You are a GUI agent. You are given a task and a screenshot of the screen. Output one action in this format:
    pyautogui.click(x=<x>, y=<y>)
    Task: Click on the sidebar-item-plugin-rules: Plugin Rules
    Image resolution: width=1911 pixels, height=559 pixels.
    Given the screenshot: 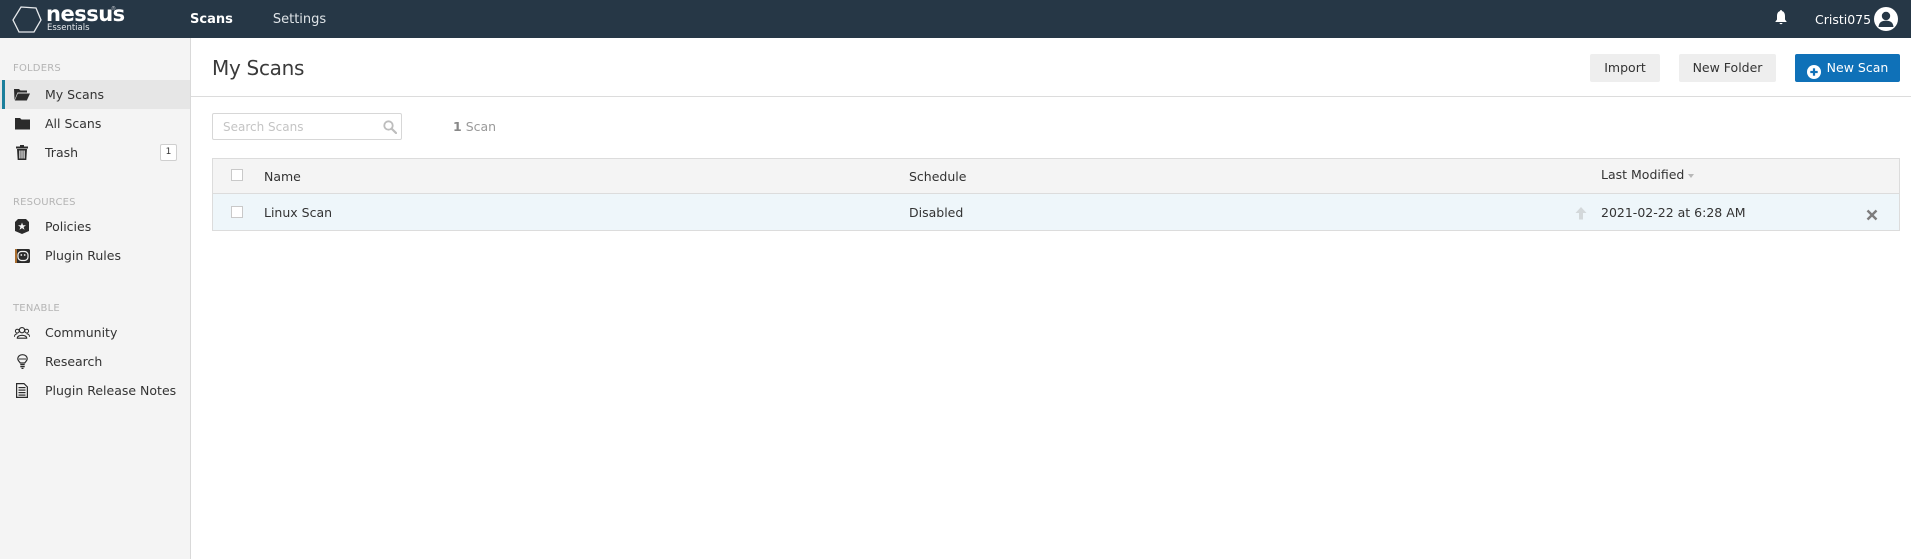 What is the action you would take?
    pyautogui.click(x=95, y=255)
    